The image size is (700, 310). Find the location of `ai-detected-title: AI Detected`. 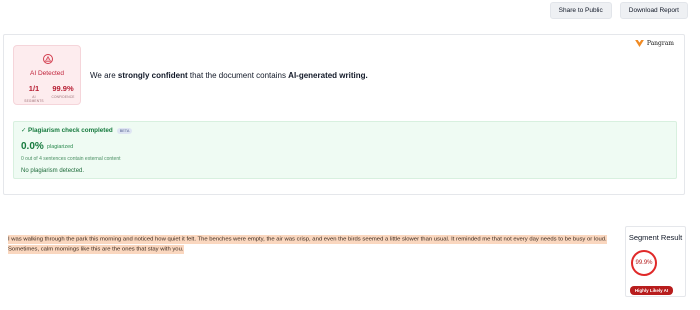

ai-detected-title: AI Detected is located at coordinates (47, 73).